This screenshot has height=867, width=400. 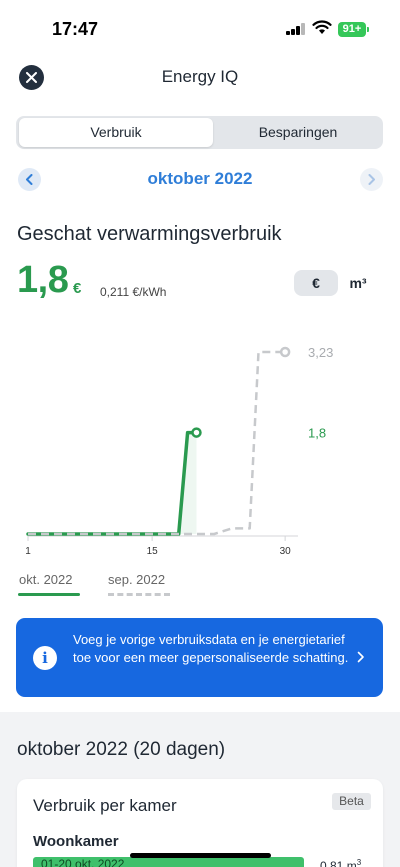 I want to click on month-label: oktober 2022, so click(x=200, y=178).